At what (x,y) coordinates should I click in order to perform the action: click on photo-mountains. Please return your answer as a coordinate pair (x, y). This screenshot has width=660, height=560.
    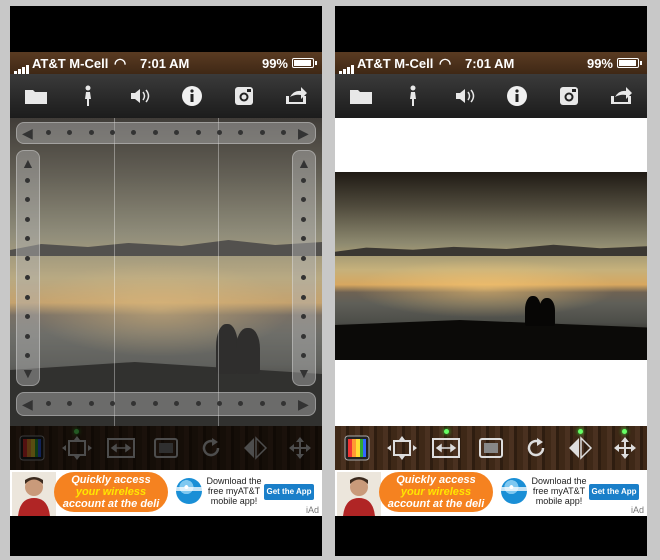
    Looking at the image, I should click on (491, 250).